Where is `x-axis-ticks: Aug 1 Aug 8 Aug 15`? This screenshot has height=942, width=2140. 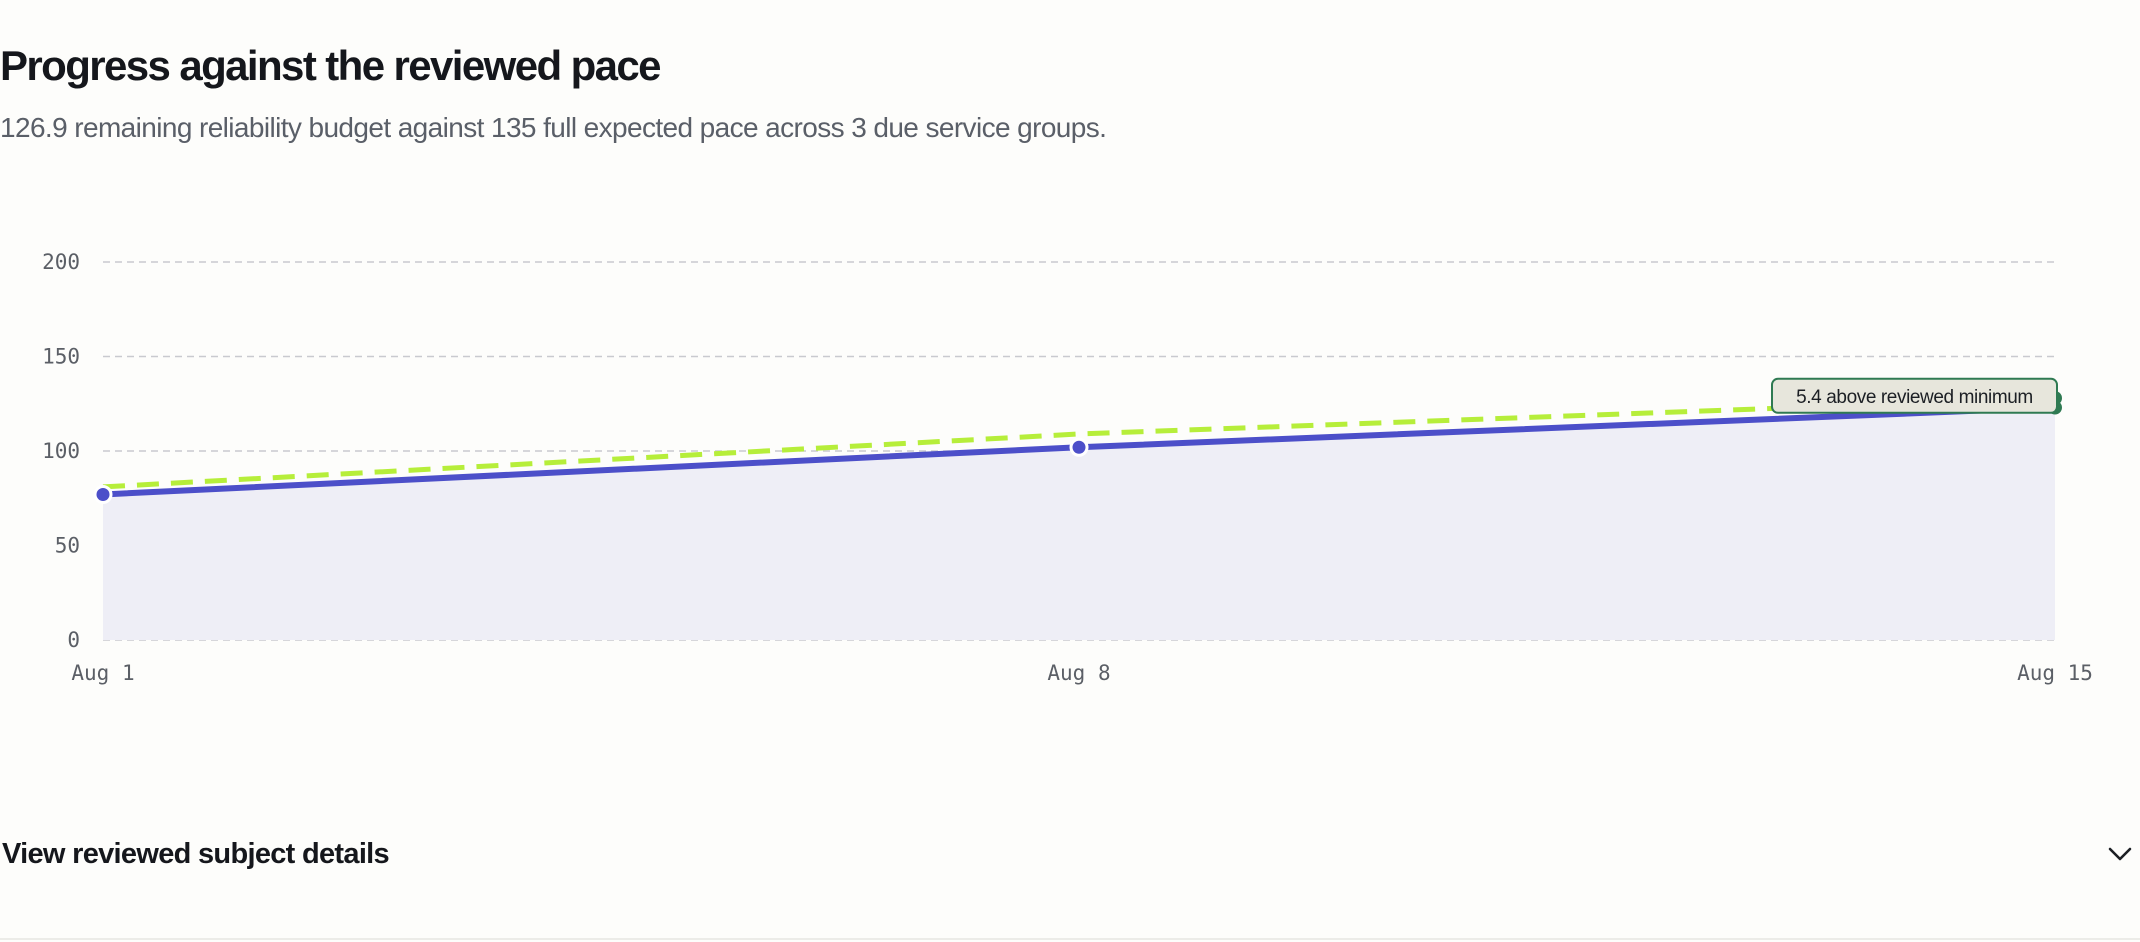
x-axis-ticks: Aug 1 Aug 8 Aug 15 is located at coordinates (1082, 673).